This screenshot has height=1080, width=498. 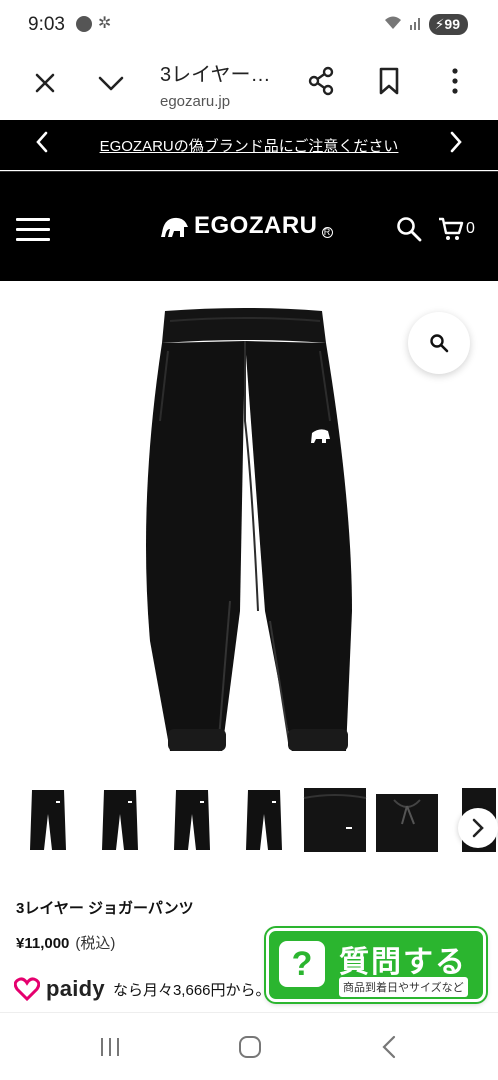 I want to click on notification-icons: ✲, so click(x=93, y=24).